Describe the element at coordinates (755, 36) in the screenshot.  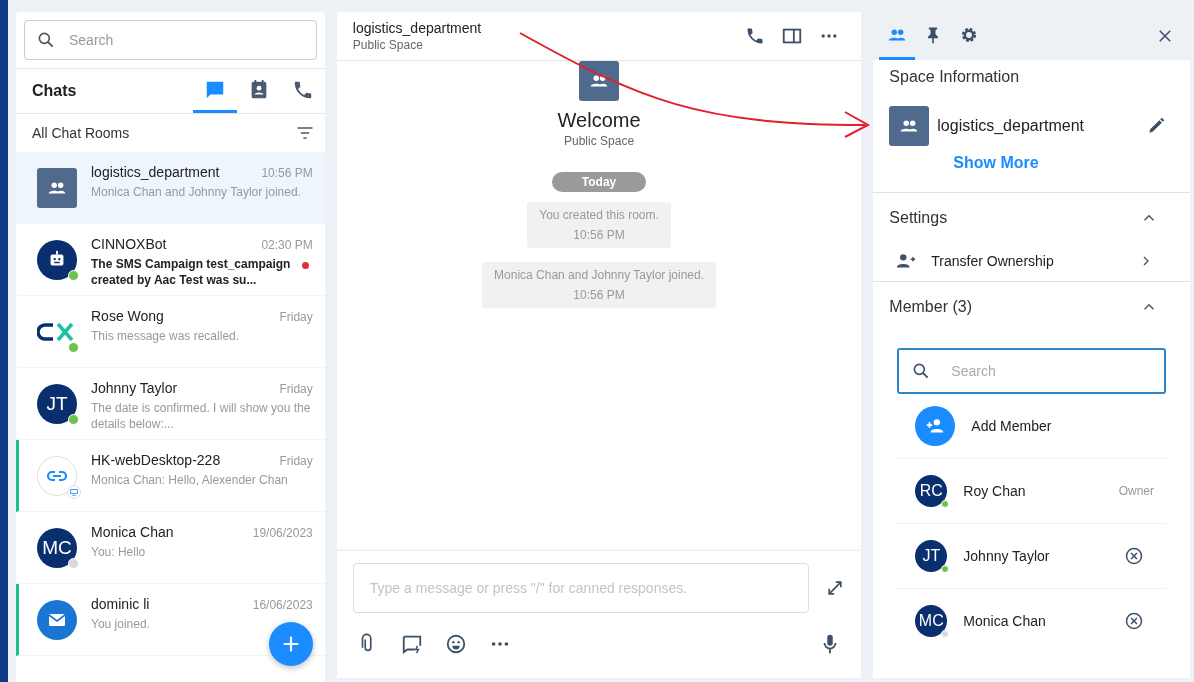
I see `phone-icon` at that location.